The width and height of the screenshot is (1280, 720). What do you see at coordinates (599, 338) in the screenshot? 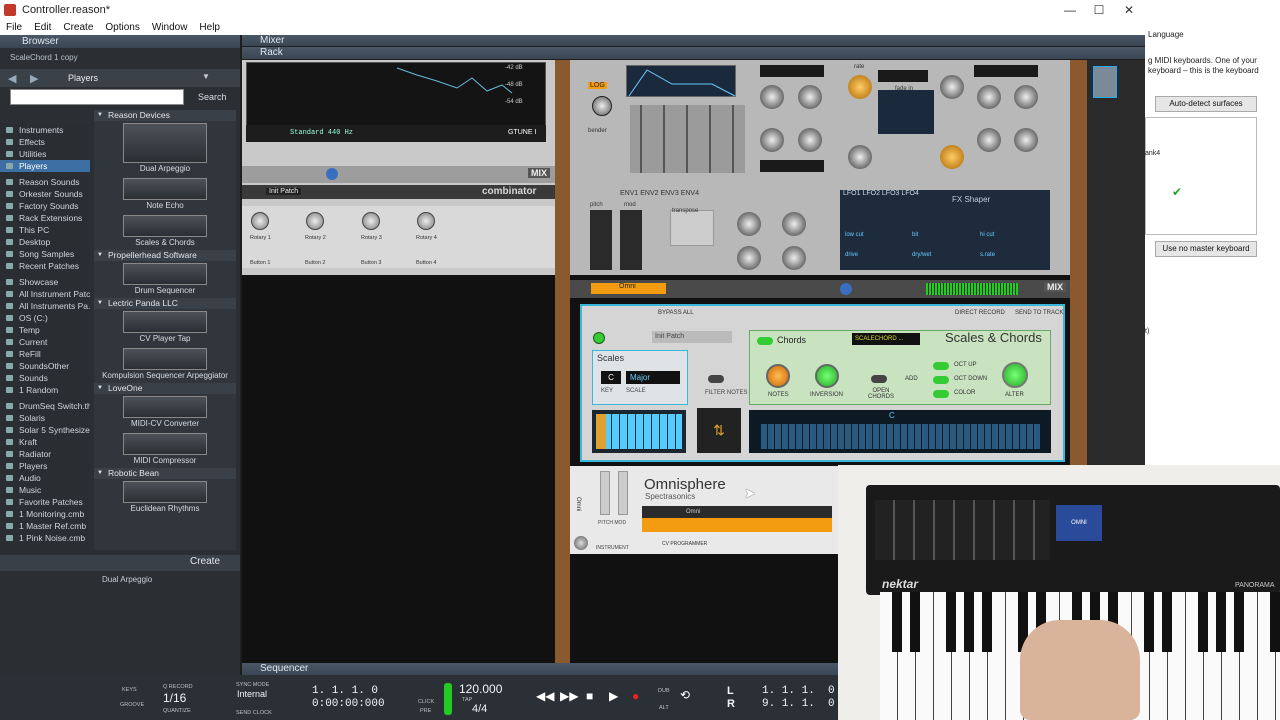
I see `power-button` at bounding box center [599, 338].